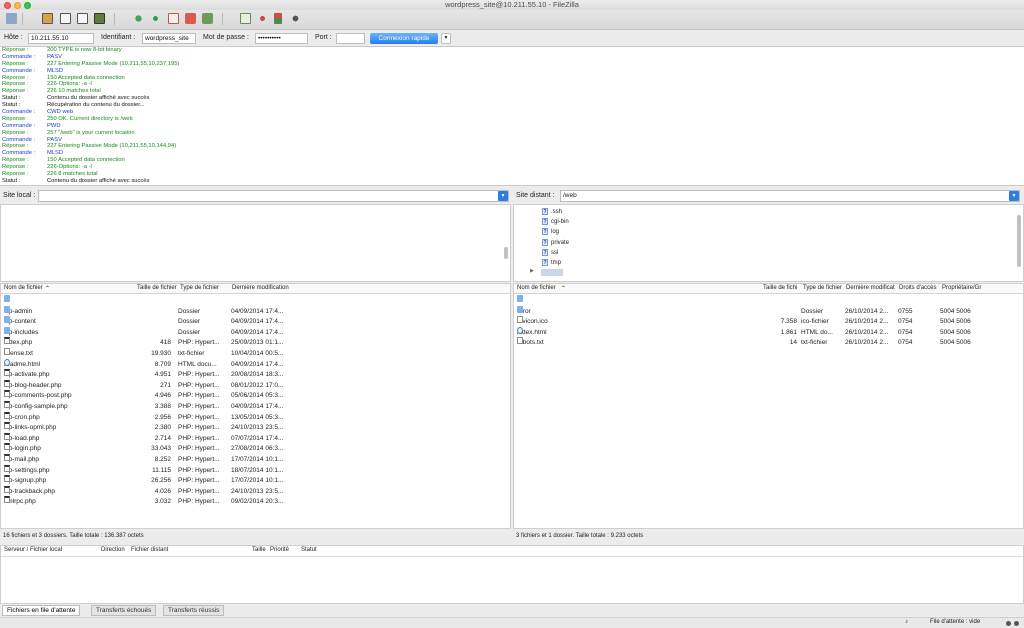 The width and height of the screenshot is (1024, 628). Describe the element at coordinates (169, 38) in the screenshot. I see `username-input: wordpress_site` at that location.